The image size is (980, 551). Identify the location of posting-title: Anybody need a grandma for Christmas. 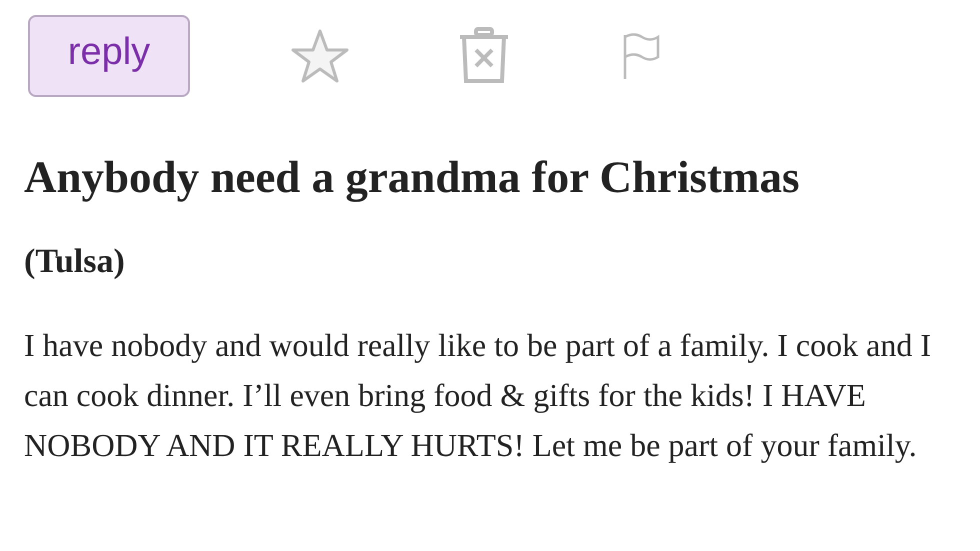
(412, 177).